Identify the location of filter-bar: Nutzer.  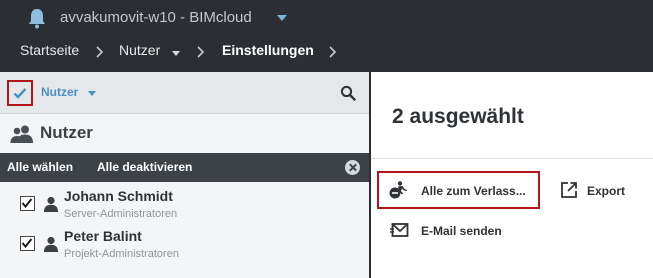
(184, 93).